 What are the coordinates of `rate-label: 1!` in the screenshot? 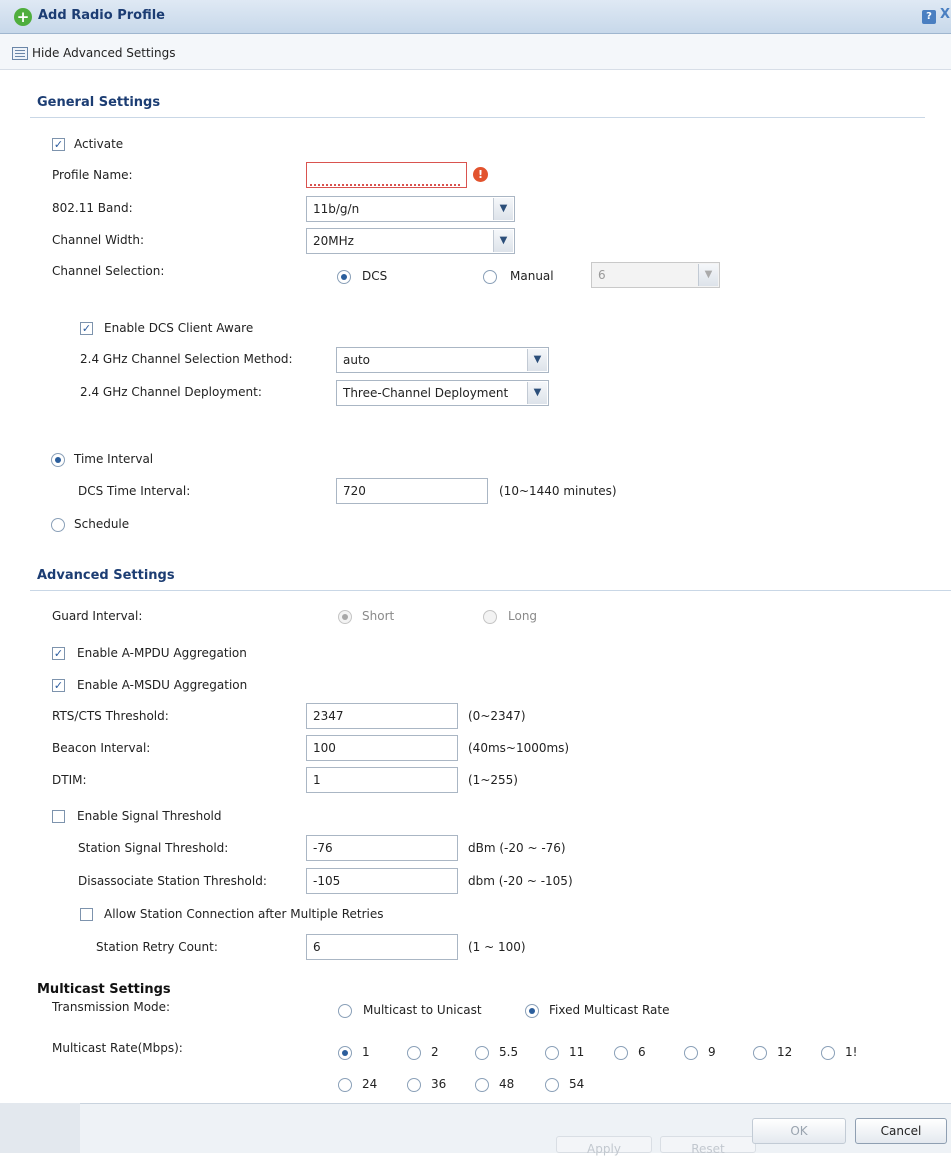 It's located at (851, 1052).